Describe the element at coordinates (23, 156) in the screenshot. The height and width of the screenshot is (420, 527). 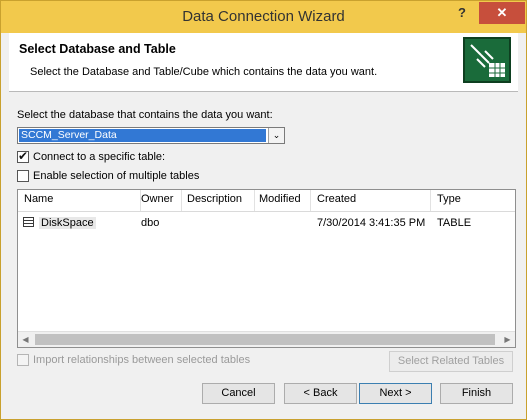
I see `connect-specific-table-checkbox` at that location.